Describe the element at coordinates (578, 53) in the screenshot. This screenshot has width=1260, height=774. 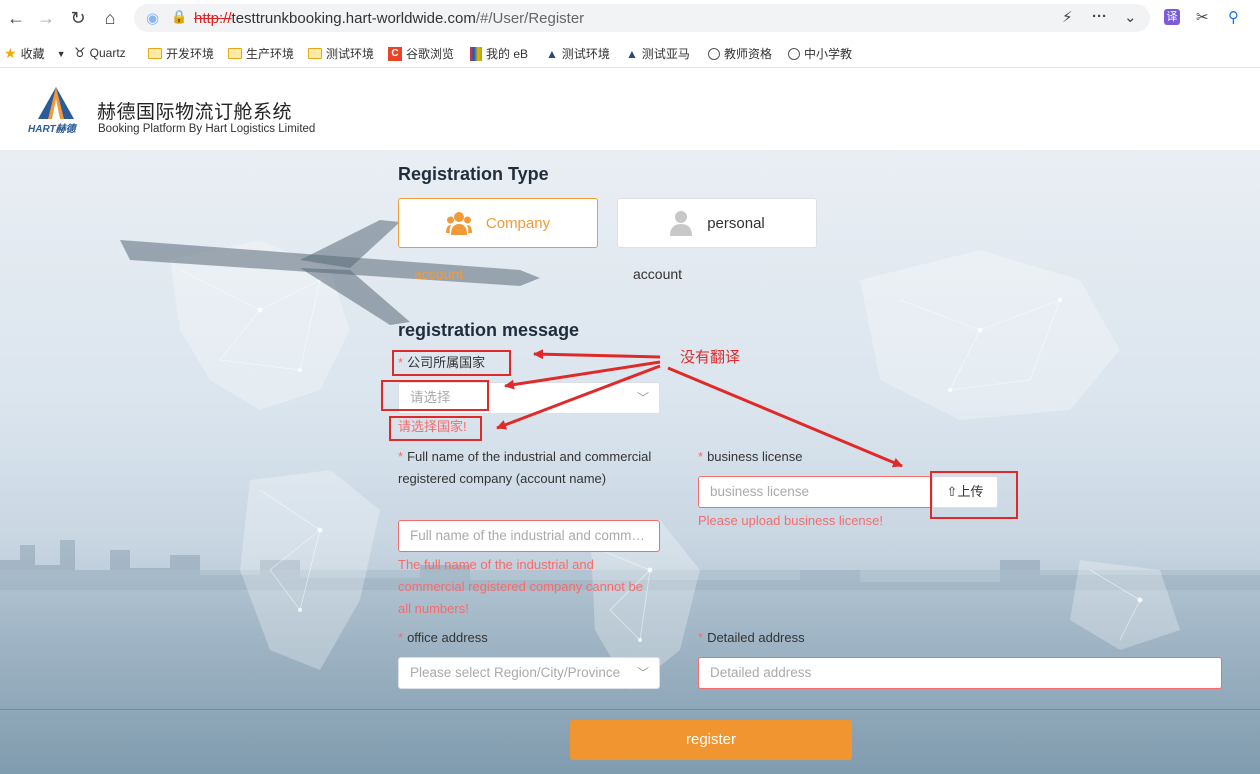
I see `bookmark-test-env-2: ▲ 测试环境` at that location.